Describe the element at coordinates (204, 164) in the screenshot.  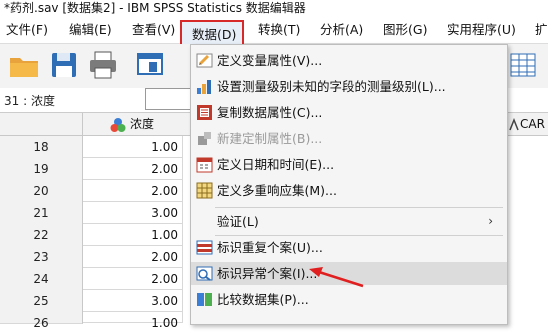
I see `calendar-icon` at that location.